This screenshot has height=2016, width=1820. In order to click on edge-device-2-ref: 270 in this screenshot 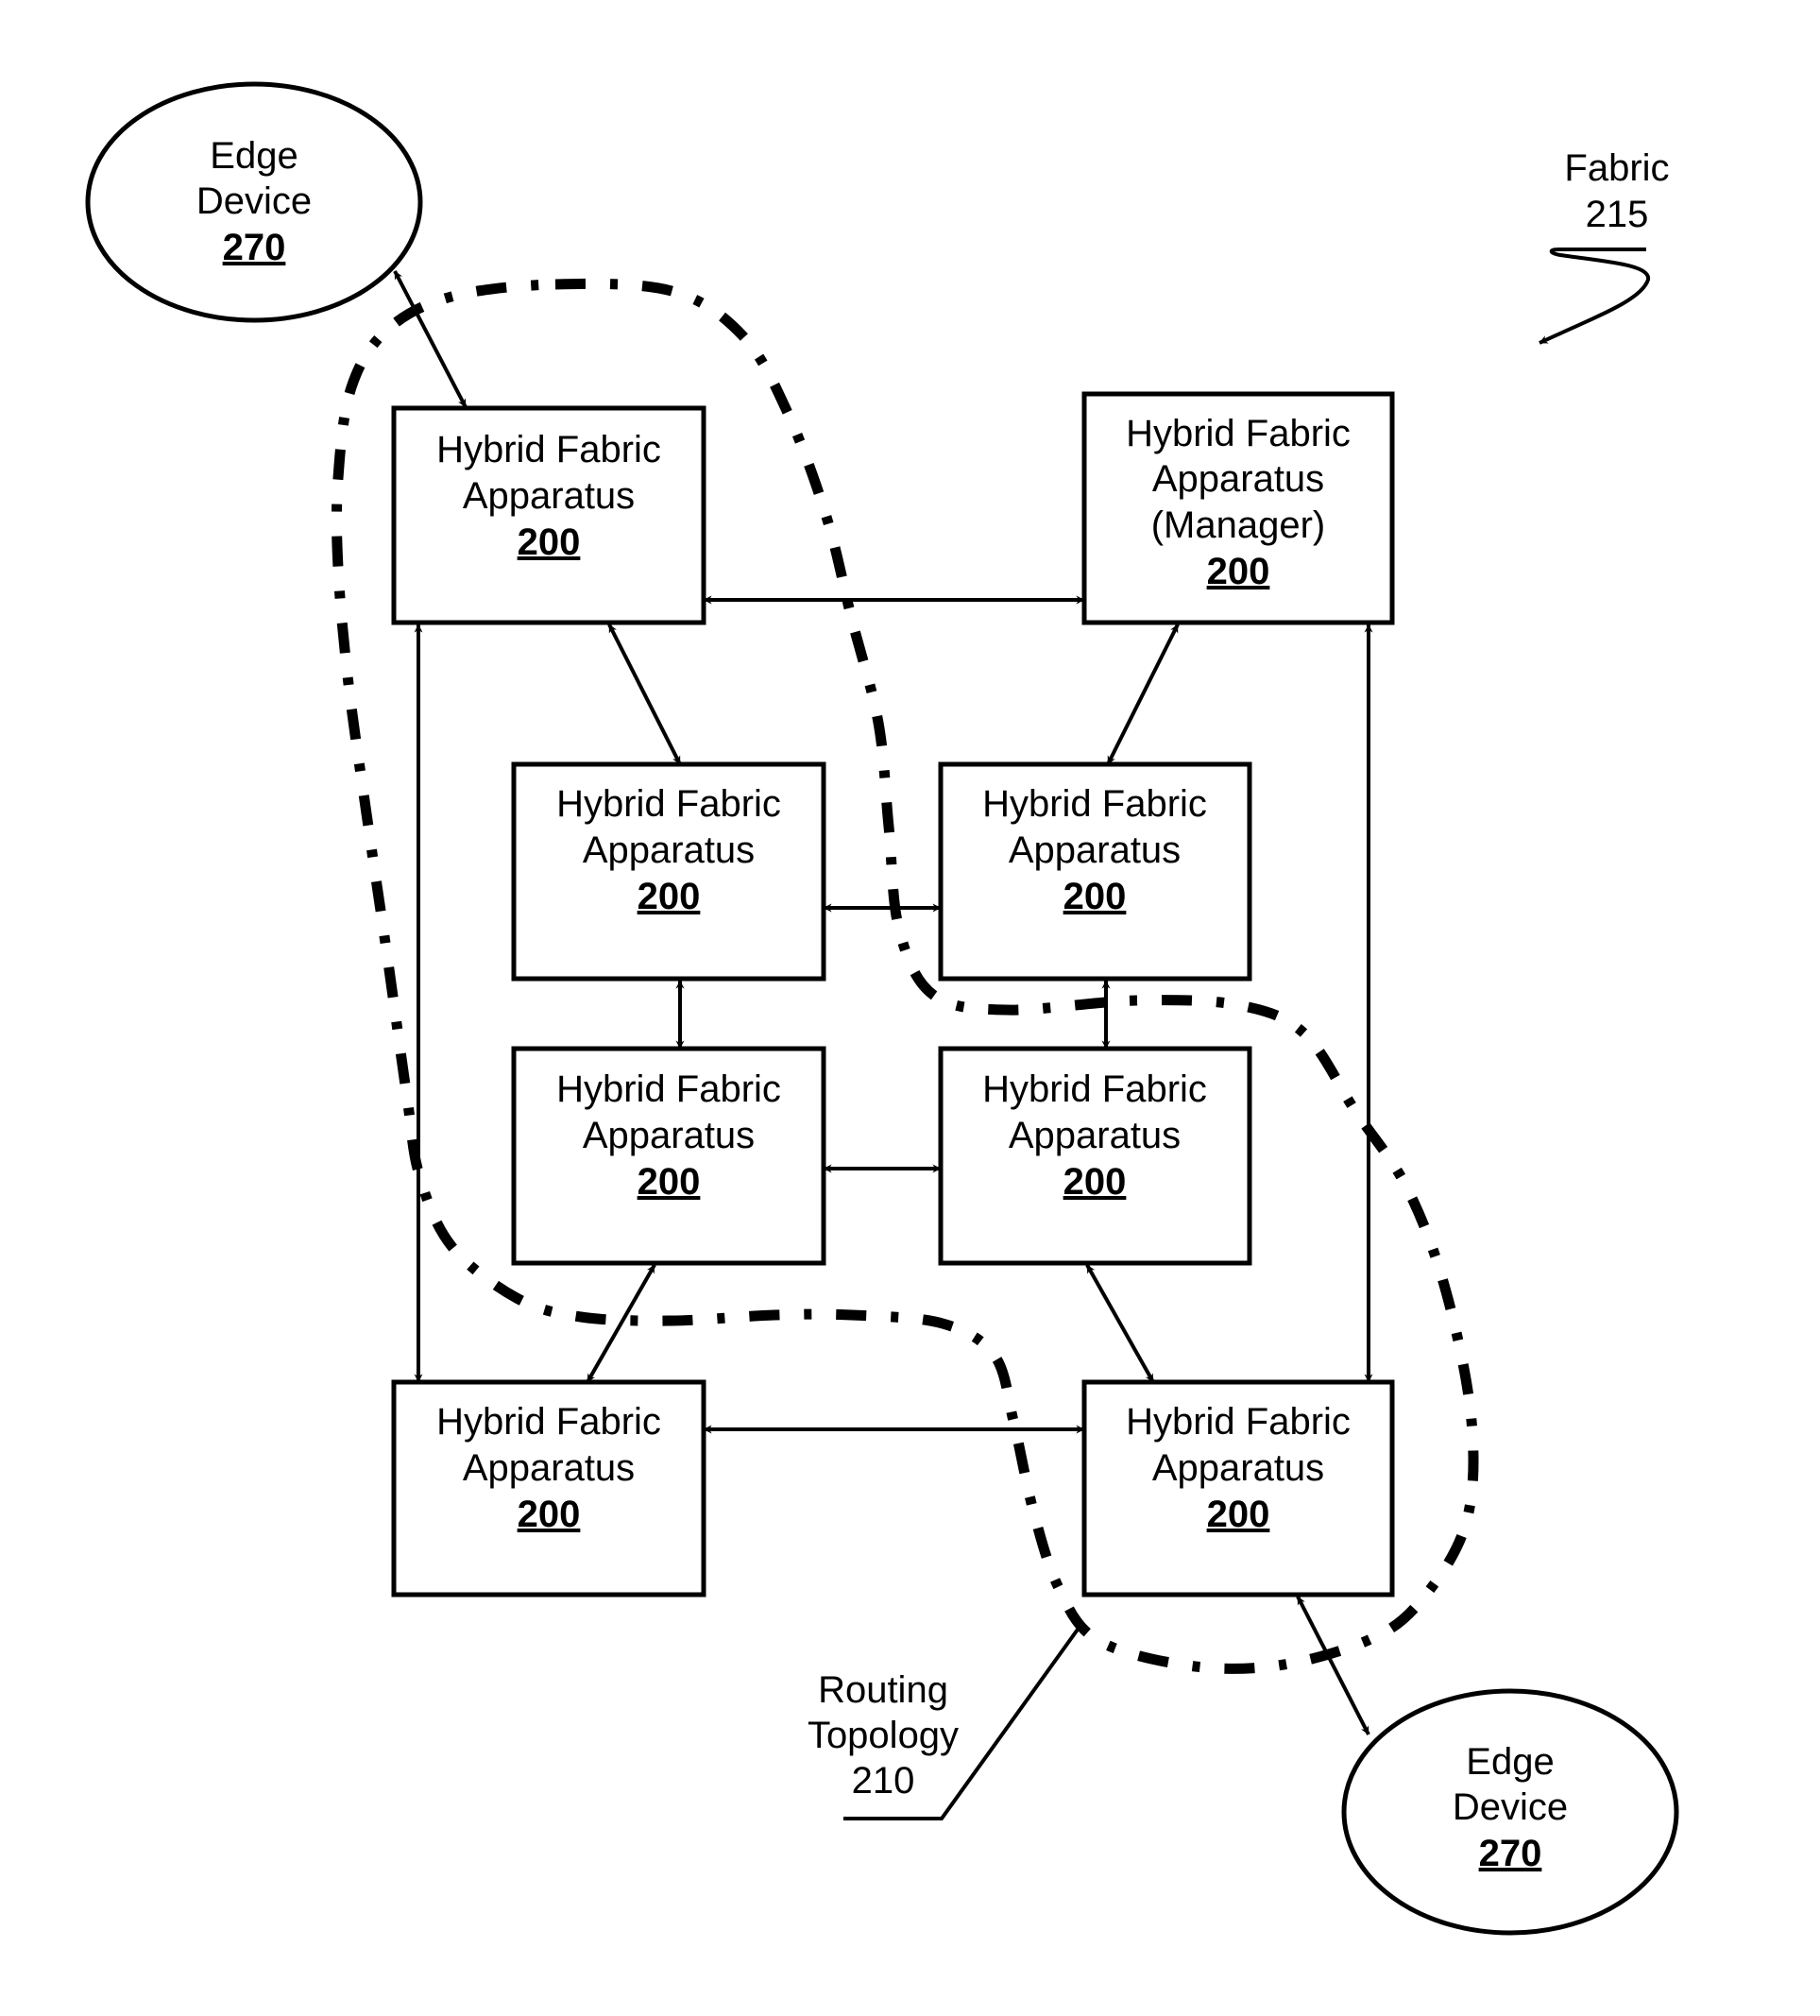, I will do `click(1510, 1853)`.